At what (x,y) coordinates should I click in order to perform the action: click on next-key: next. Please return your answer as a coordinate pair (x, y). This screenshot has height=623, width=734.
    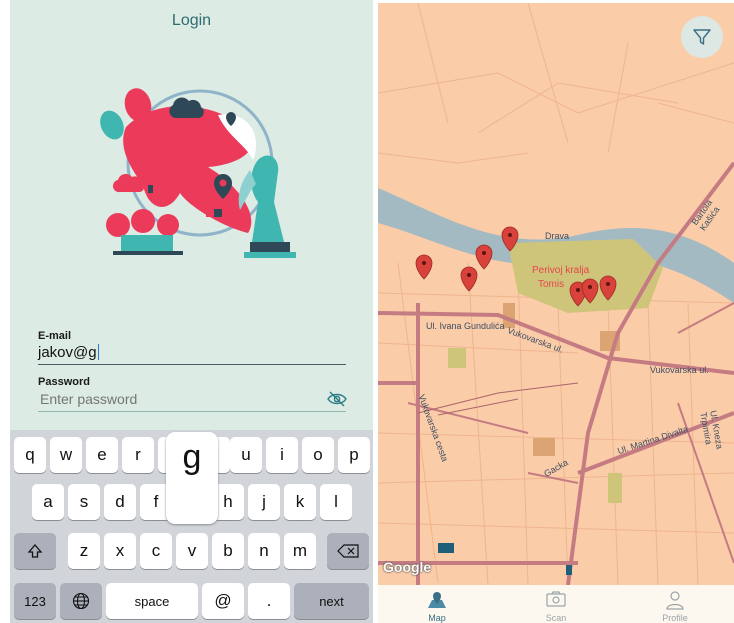
    Looking at the image, I should click on (331, 601).